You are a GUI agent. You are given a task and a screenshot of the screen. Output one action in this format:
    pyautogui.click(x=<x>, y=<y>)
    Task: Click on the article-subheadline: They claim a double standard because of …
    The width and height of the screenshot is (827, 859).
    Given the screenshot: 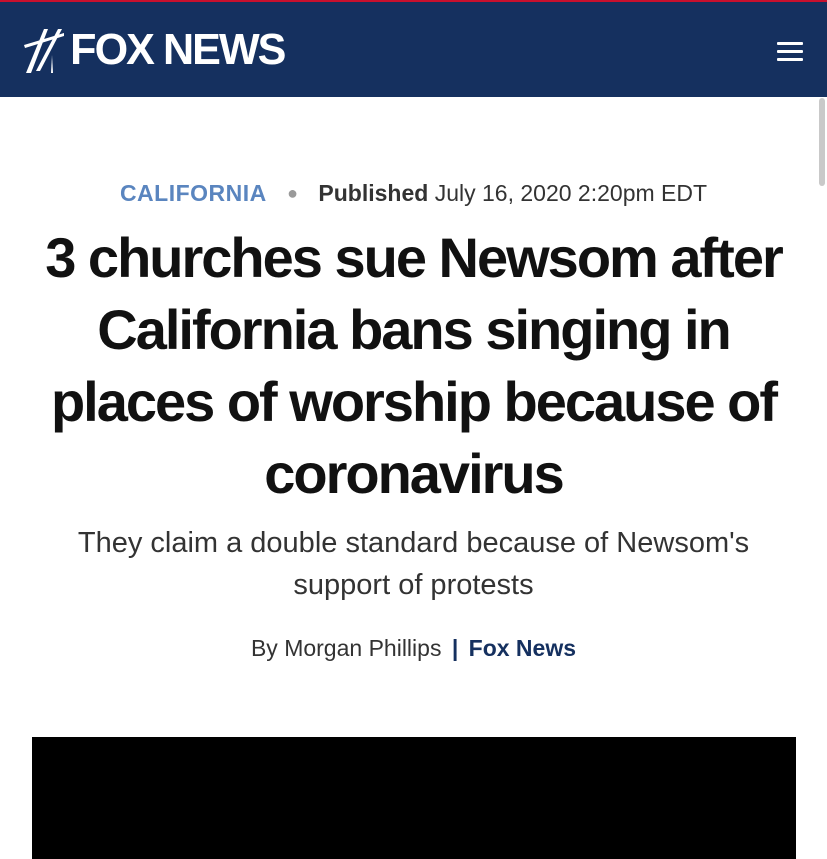 What is the action you would take?
    pyautogui.click(x=413, y=564)
    